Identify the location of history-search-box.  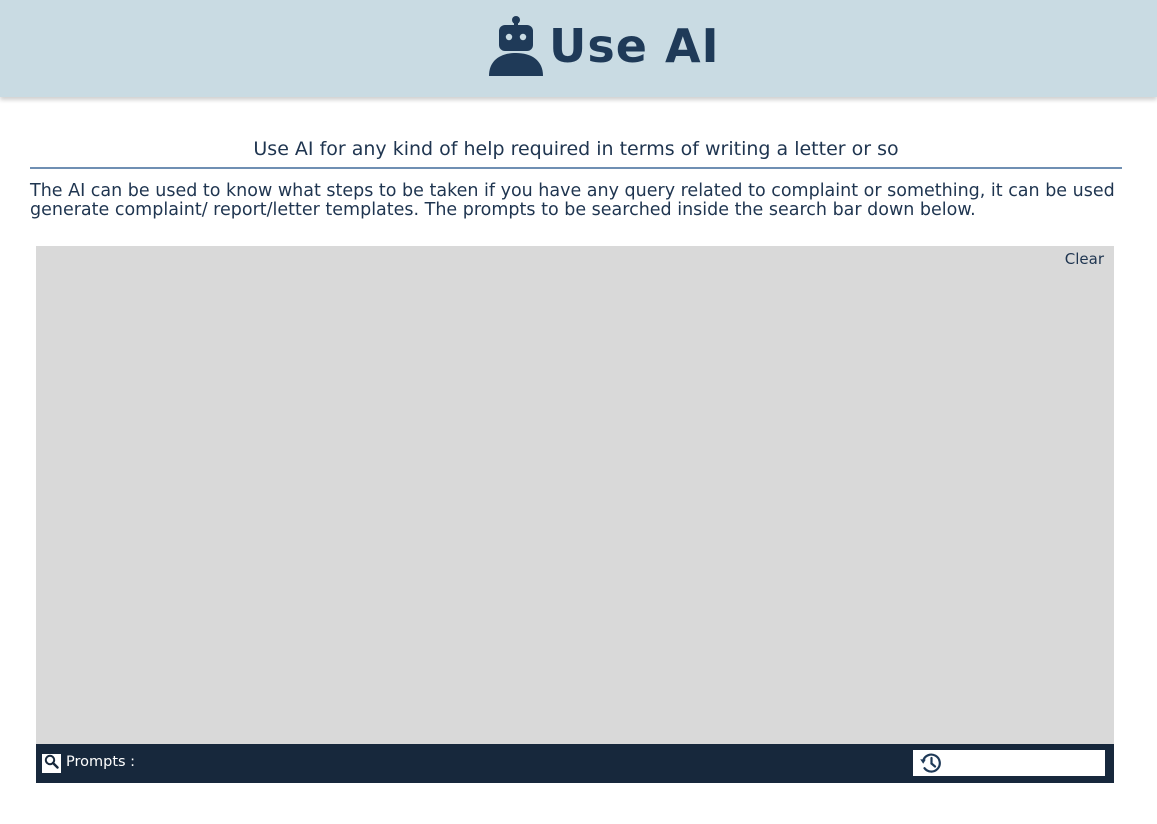
(1009, 763).